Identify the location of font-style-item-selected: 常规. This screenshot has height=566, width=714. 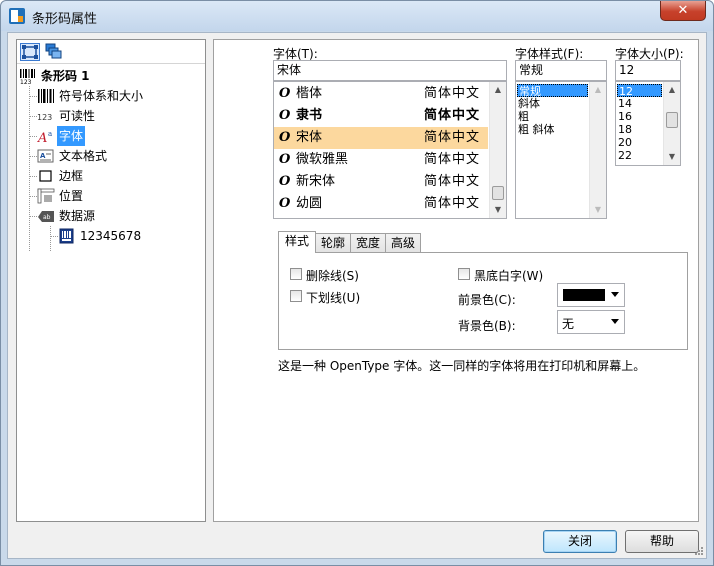
(552, 91).